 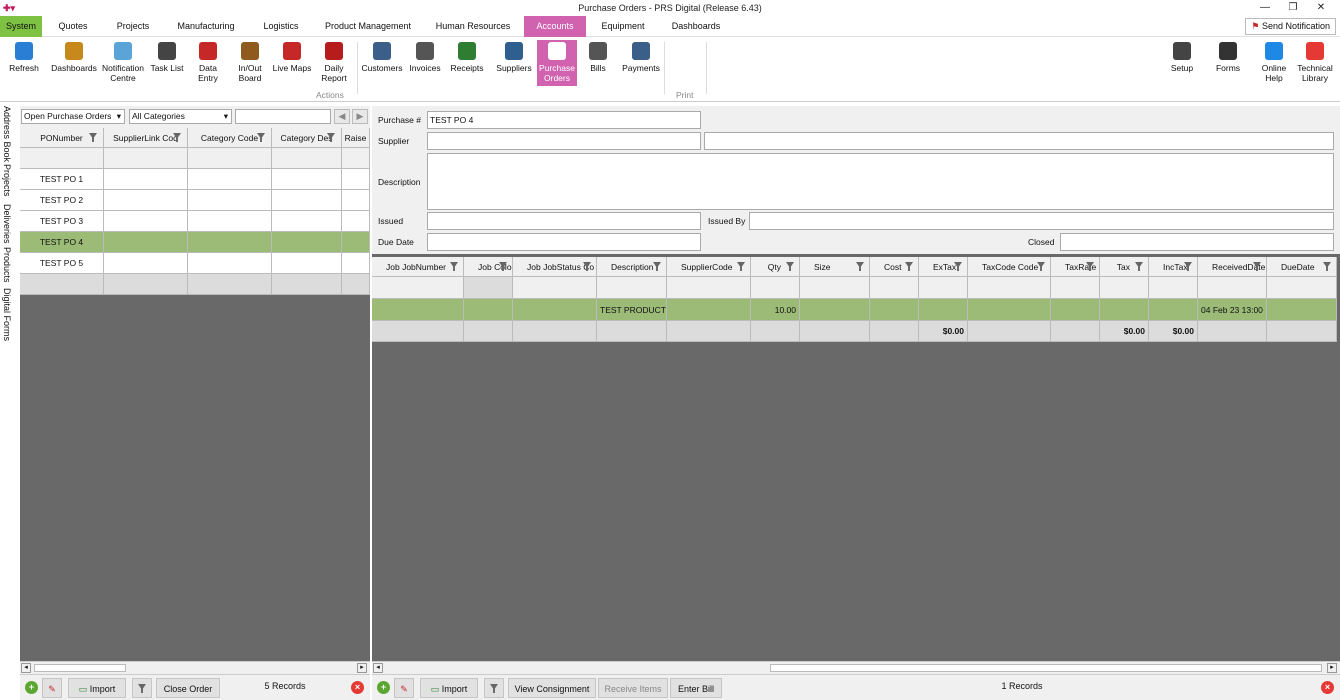 I want to click on column-header: Raise, so click(x=356, y=138).